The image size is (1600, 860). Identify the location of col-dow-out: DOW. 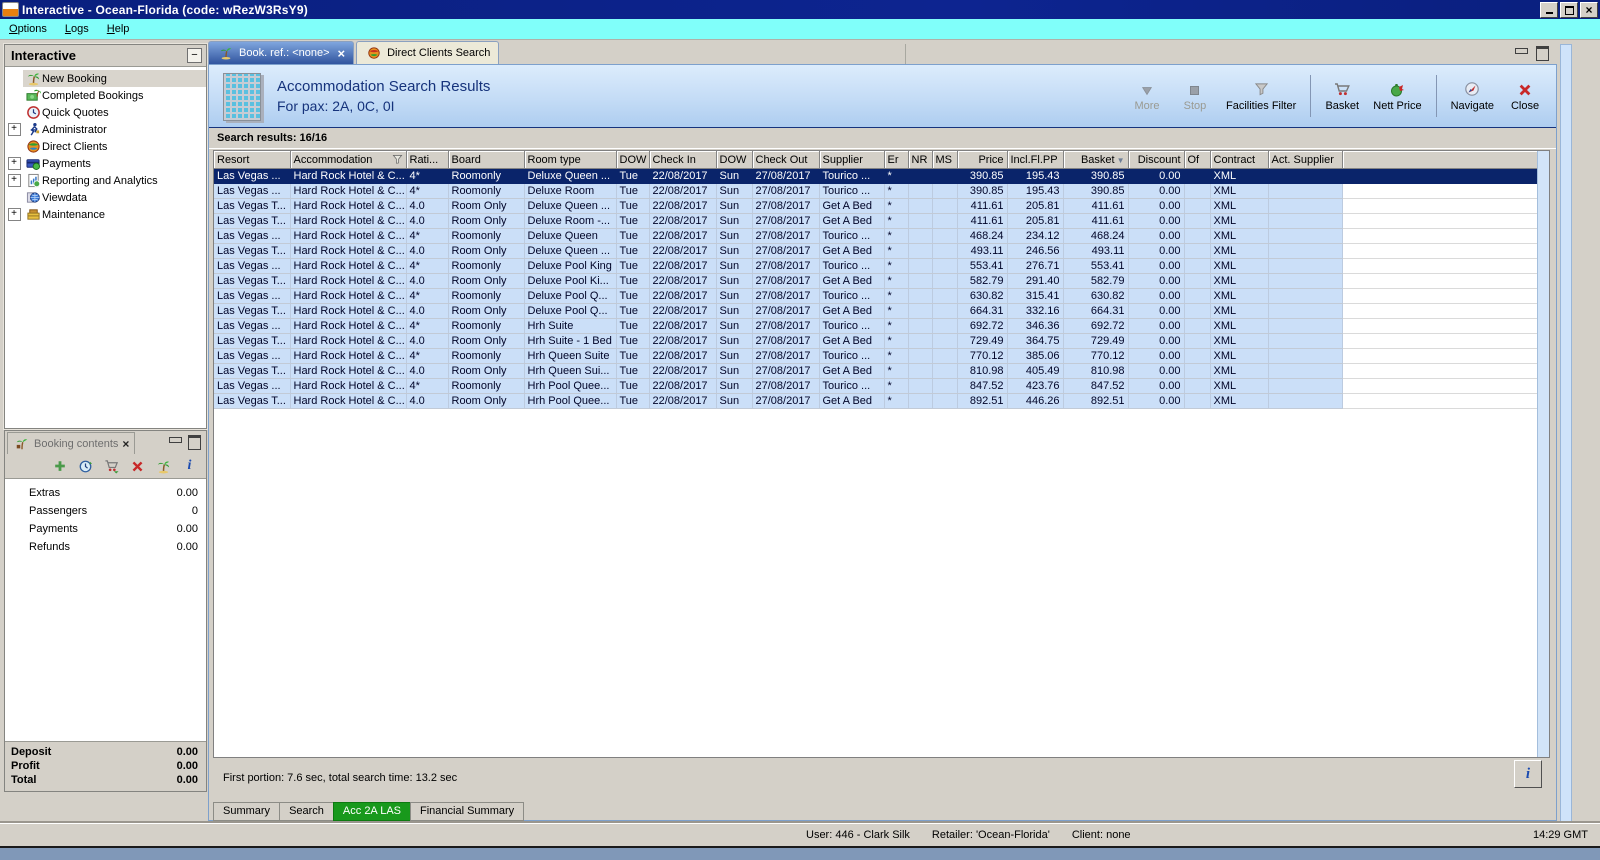
(734, 160).